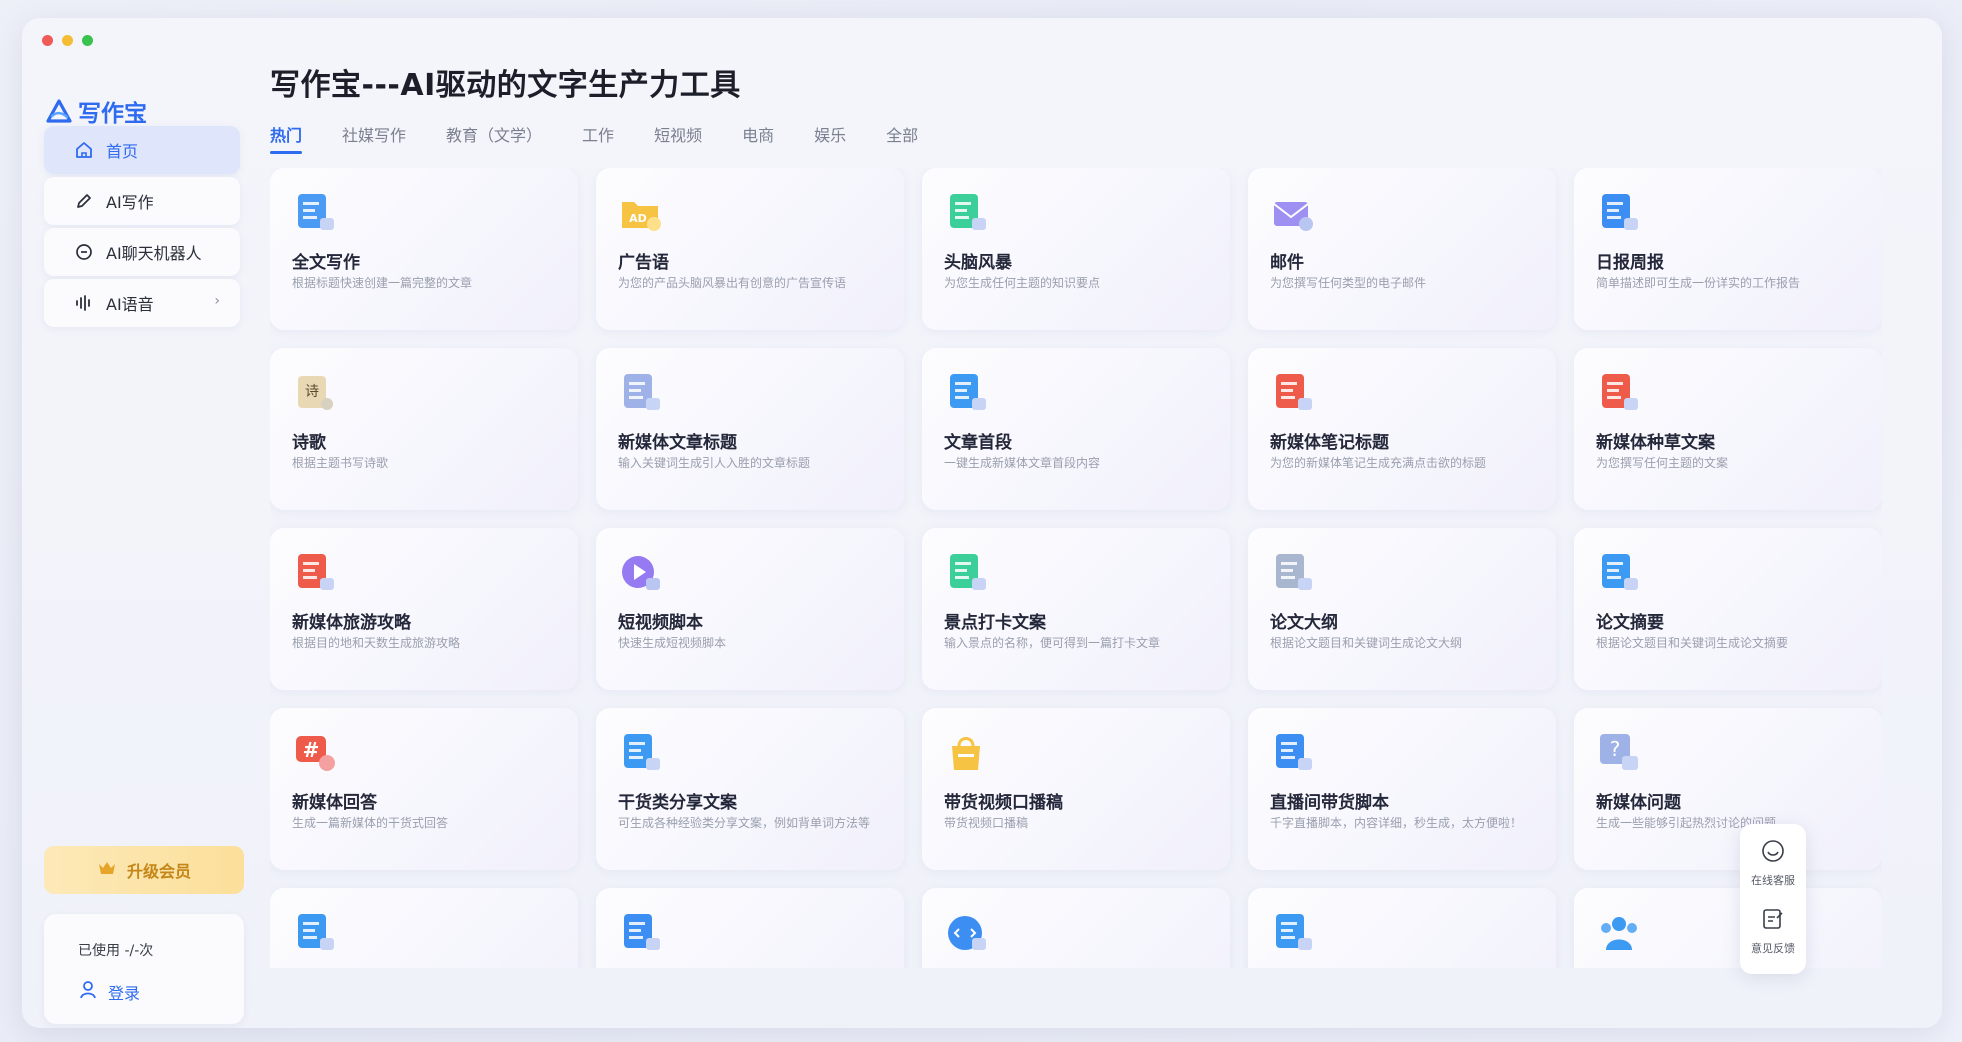  I want to click on tool-card-title: 诗歌, so click(309, 443).